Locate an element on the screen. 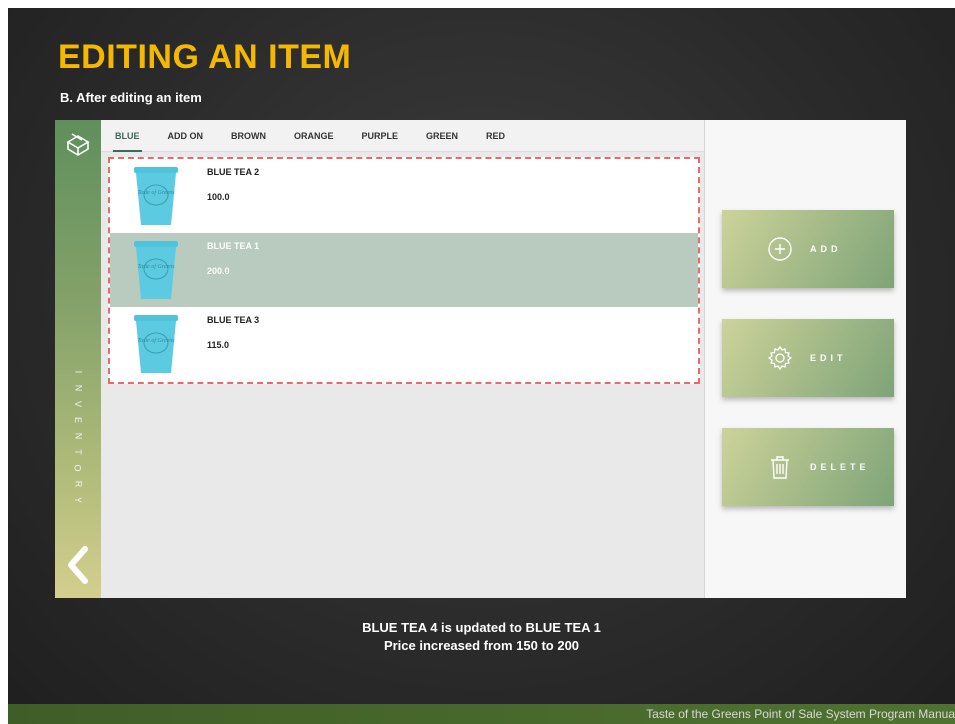 This screenshot has height=724, width=955. item-price: 115.0 is located at coordinates (218, 345).